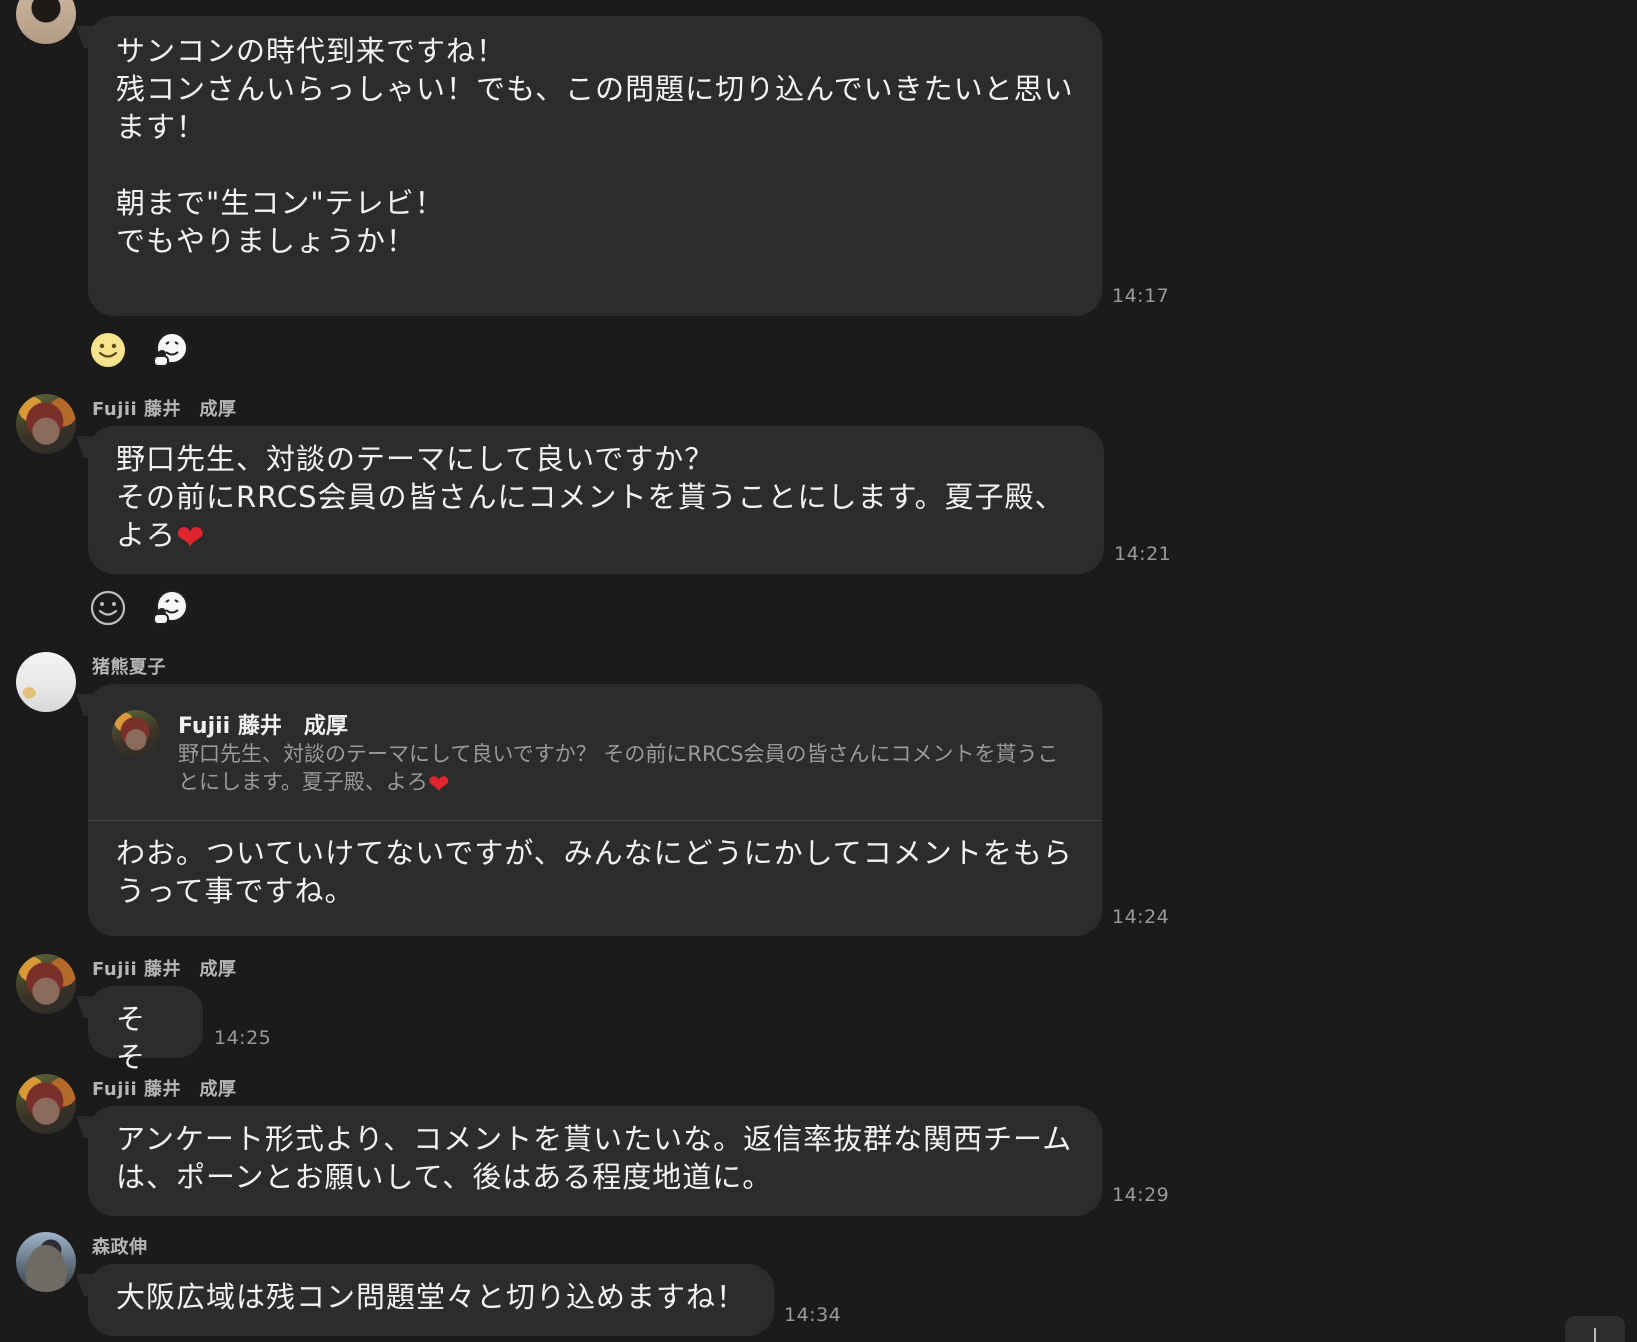 This screenshot has width=1637, height=1342. Describe the element at coordinates (129, 667) in the screenshot. I see `sender-name: 猪熊夏子` at that location.